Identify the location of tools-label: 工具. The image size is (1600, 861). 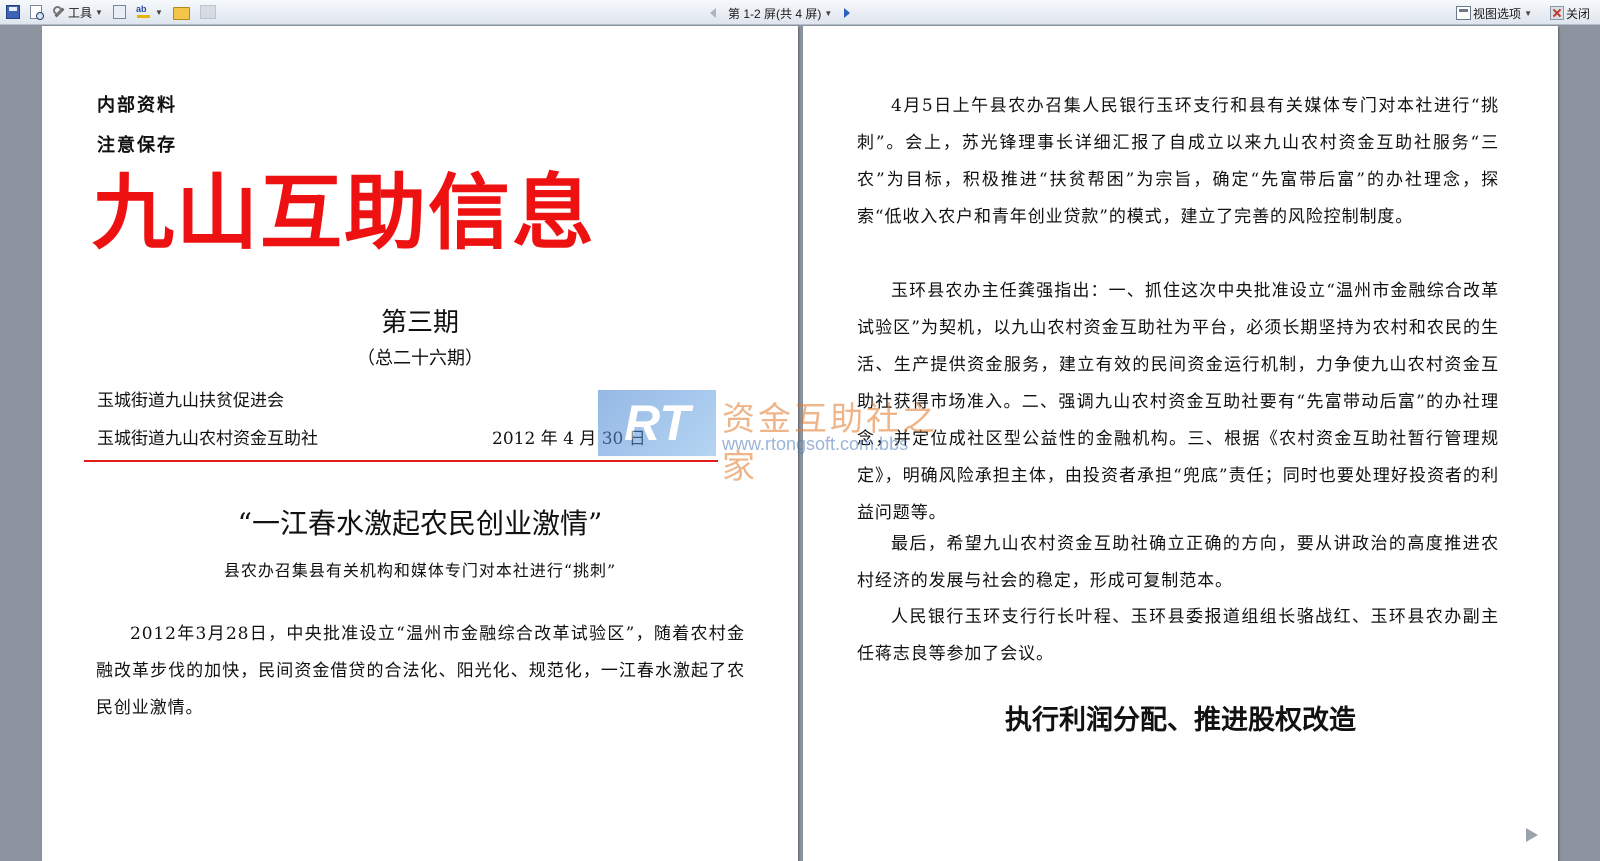
(80, 12).